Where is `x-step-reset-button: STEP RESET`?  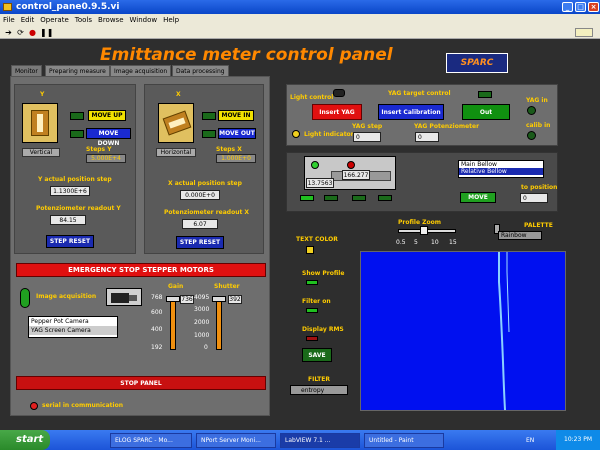
x-step-reset-button: STEP RESET is located at coordinates (200, 242).